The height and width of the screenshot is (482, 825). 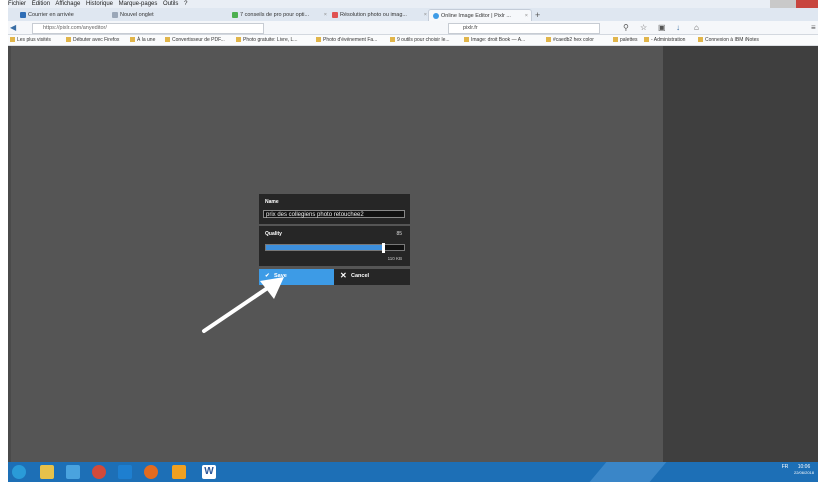 What do you see at coordinates (13, 27) in the screenshot?
I see `back-icon: ◀` at bounding box center [13, 27].